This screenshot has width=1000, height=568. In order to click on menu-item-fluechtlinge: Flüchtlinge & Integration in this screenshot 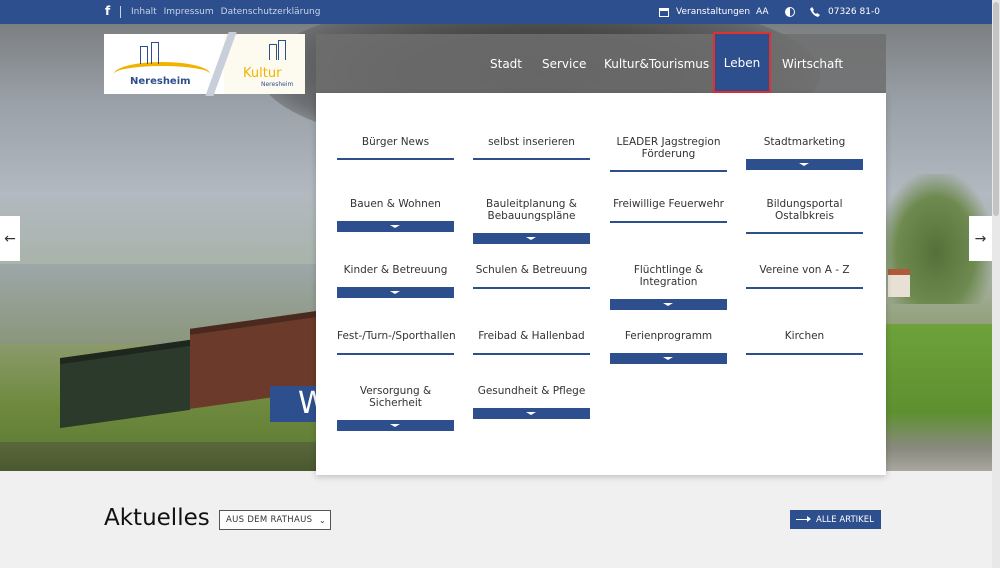, I will do `click(668, 287)`.